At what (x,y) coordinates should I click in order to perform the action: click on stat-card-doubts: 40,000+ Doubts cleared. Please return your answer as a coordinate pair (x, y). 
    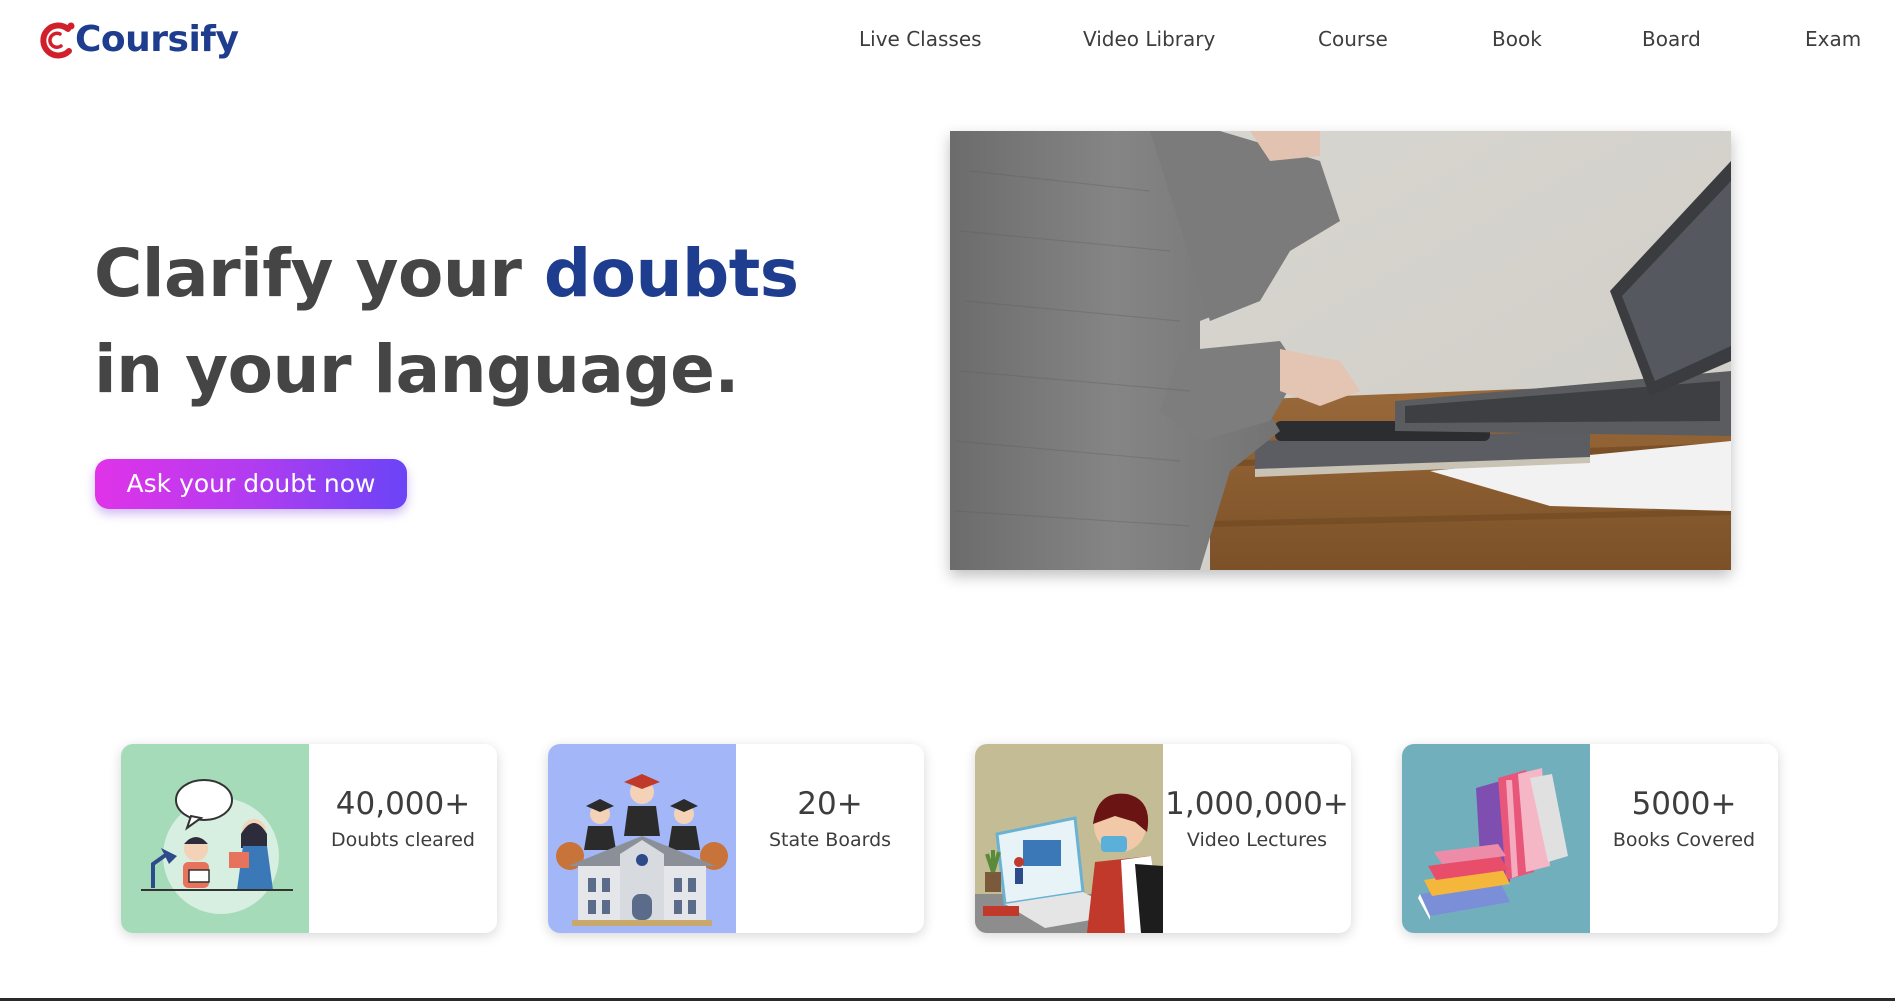
    Looking at the image, I should click on (309, 838).